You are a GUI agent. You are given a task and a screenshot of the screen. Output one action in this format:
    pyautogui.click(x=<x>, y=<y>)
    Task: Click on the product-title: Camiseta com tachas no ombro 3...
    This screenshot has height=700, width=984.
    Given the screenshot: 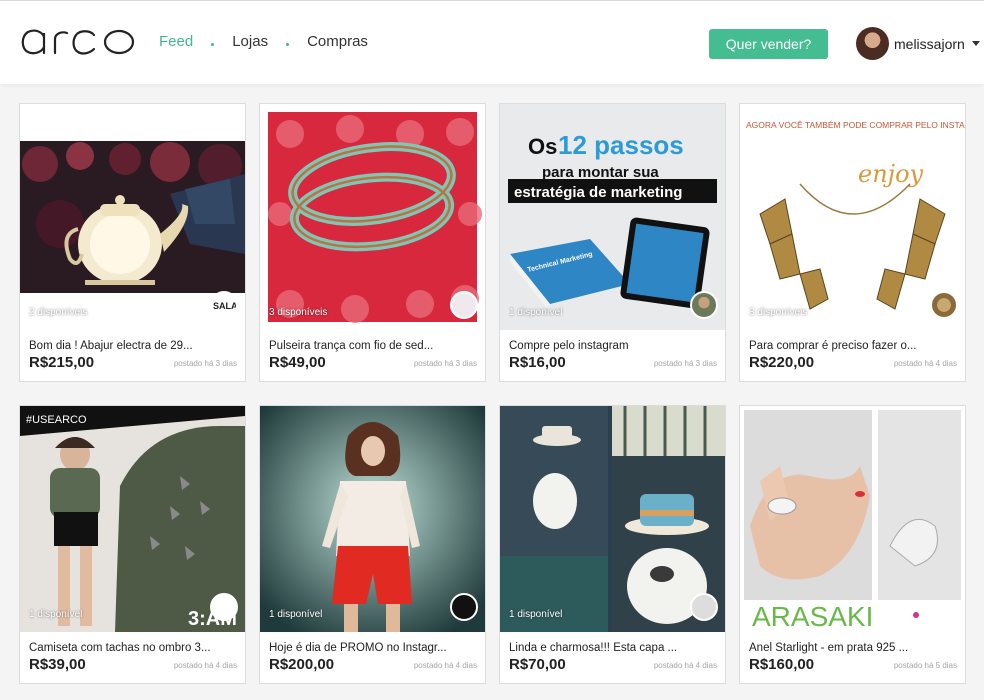 What is the action you would take?
    pyautogui.click(x=134, y=648)
    